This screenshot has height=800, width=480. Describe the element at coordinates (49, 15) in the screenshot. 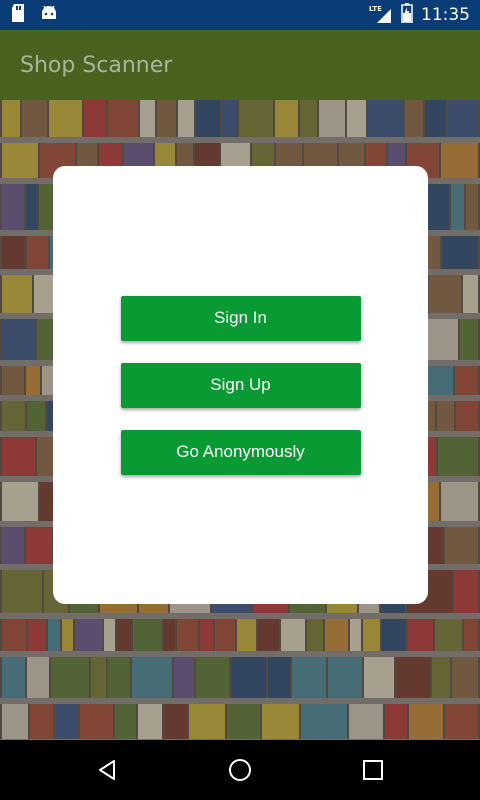

I see `android-icon` at that location.